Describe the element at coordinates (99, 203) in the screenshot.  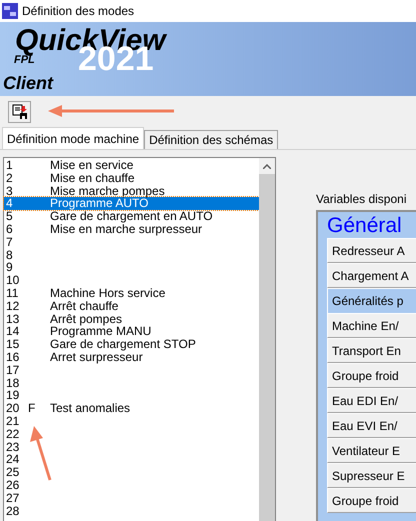
I see `mode-label: Programme AUTO` at that location.